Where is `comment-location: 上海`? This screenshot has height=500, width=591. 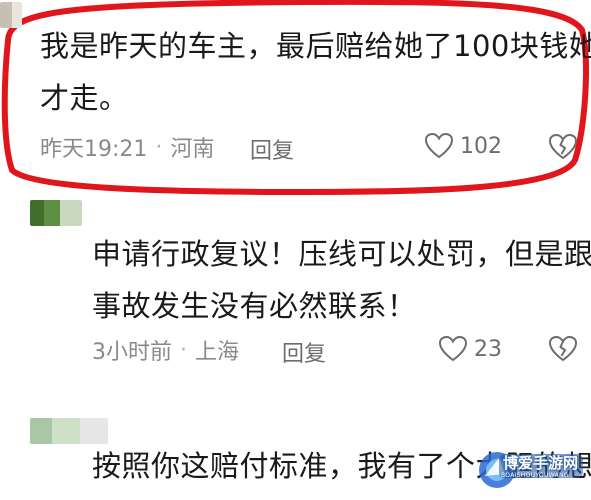
comment-location: 上海 is located at coordinates (217, 352).